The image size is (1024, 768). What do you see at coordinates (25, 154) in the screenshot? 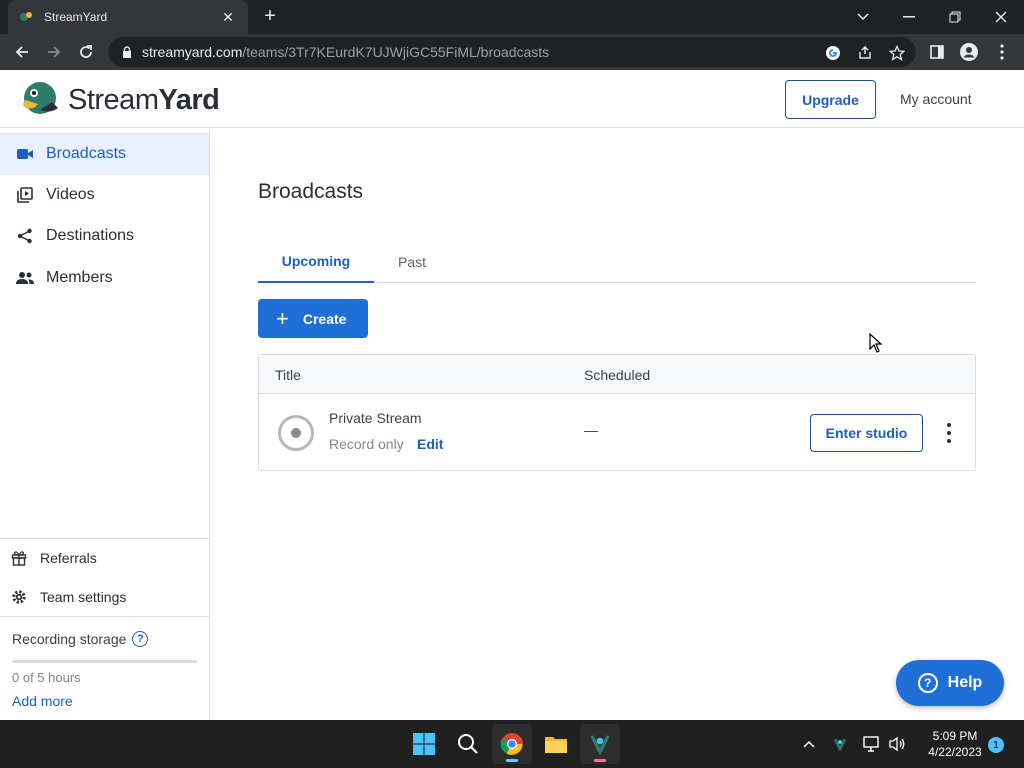
I see `video-camera-icon` at bounding box center [25, 154].